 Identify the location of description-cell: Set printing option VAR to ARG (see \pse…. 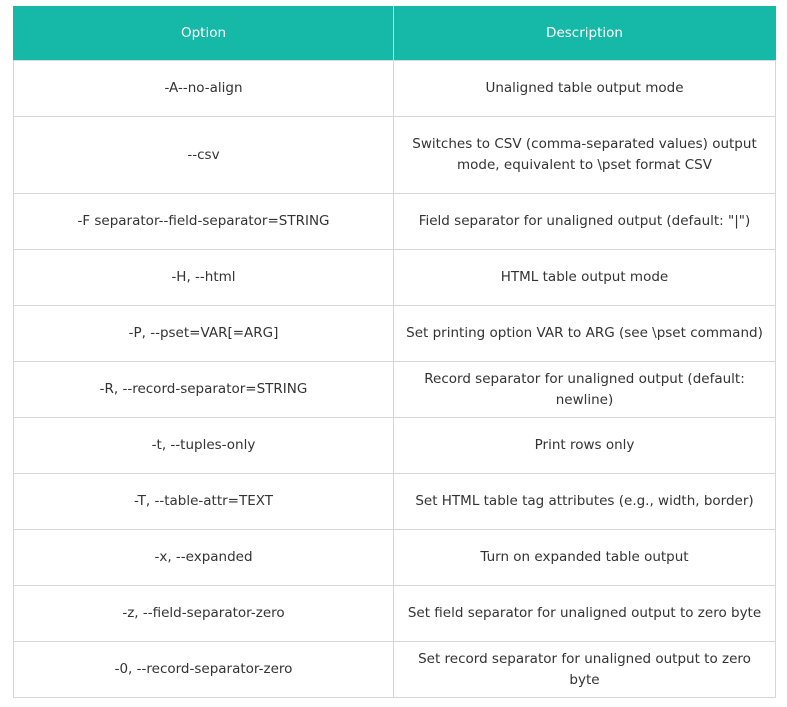
(584, 333).